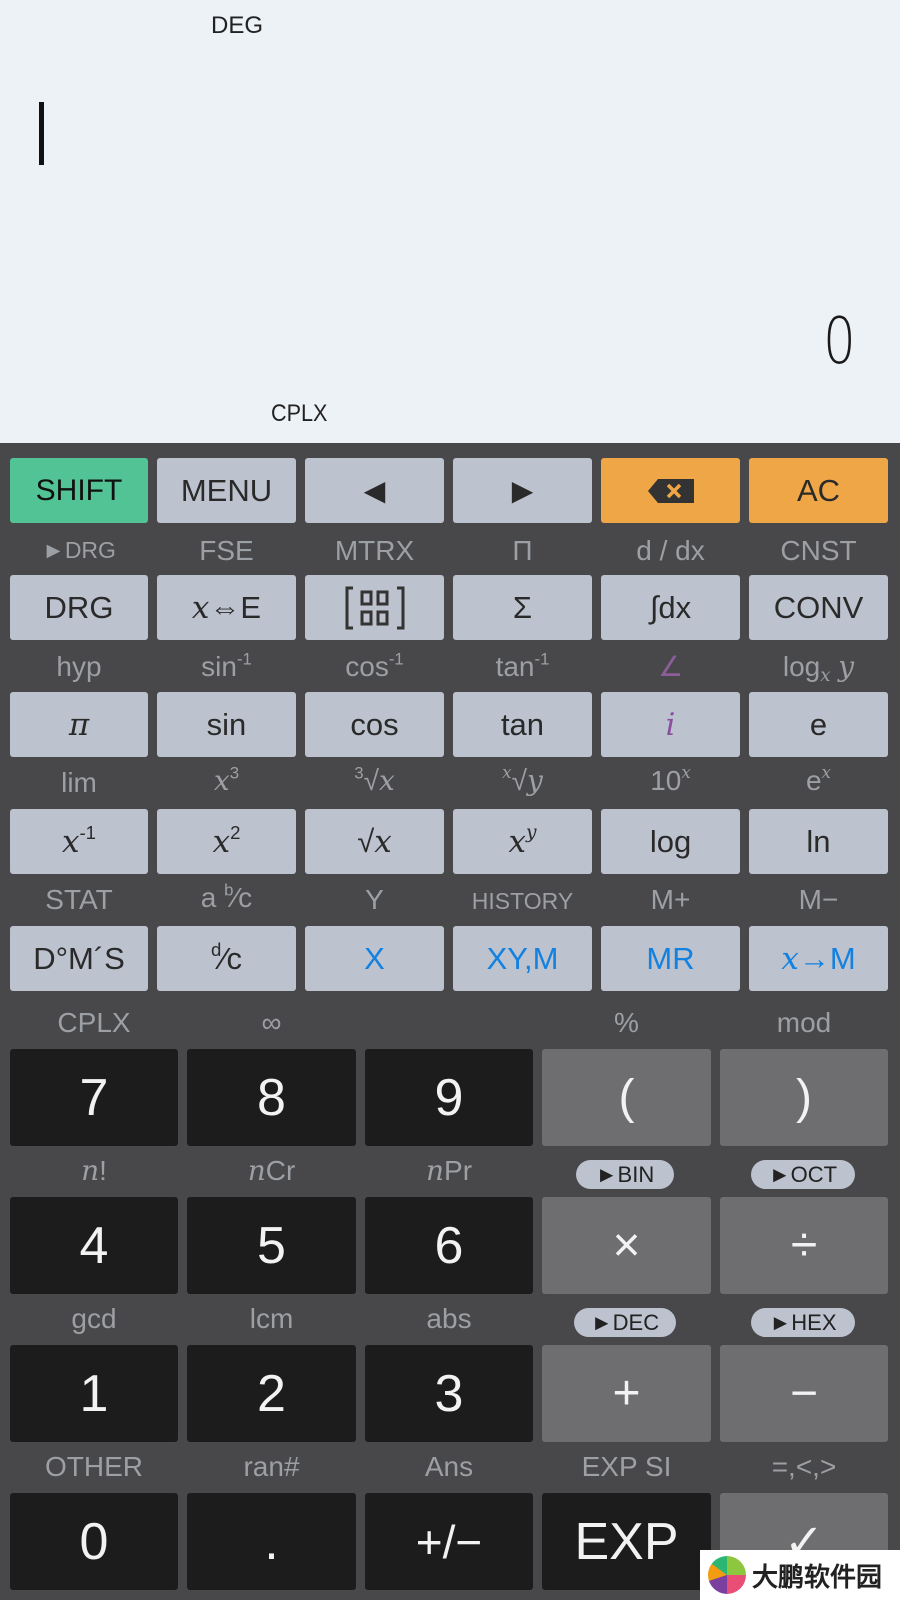  I want to click on shift-label-arctan: tan-1, so click(522, 665).